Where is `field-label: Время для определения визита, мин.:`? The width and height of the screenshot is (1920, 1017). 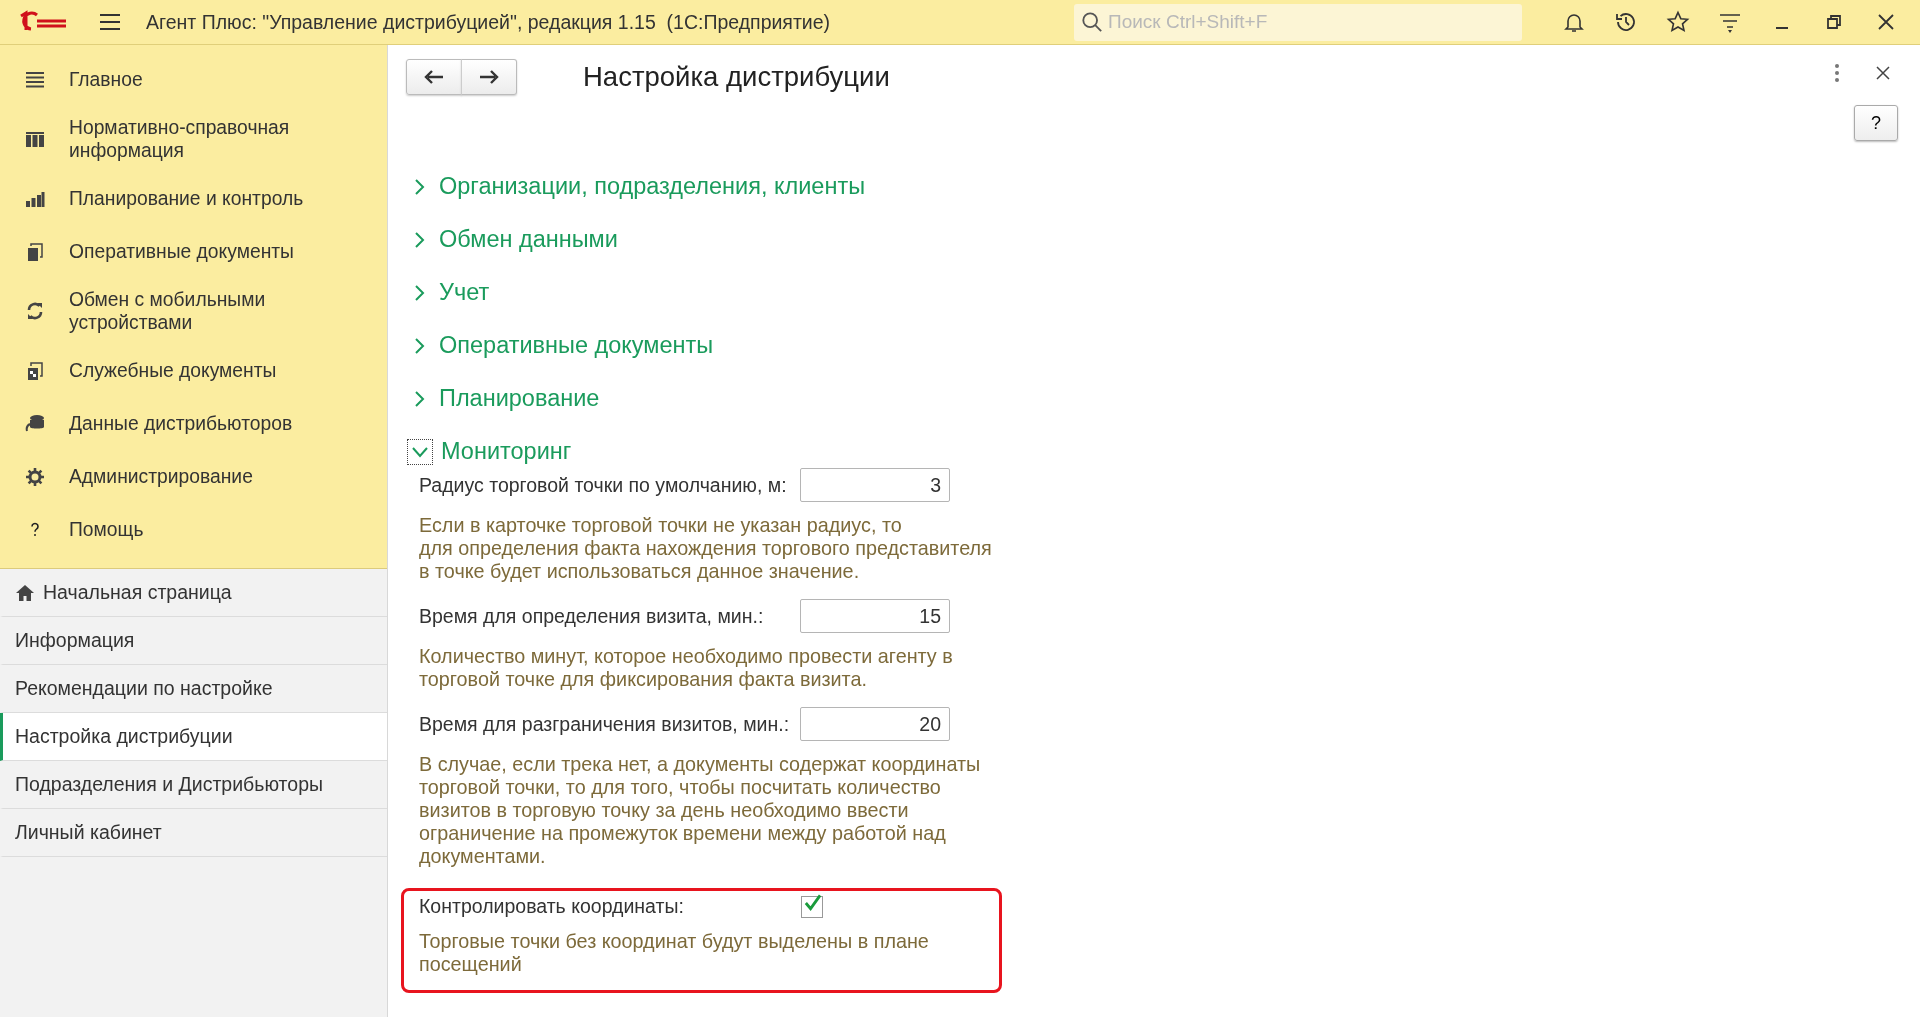 field-label: Время для определения визита, мин.: is located at coordinates (591, 616).